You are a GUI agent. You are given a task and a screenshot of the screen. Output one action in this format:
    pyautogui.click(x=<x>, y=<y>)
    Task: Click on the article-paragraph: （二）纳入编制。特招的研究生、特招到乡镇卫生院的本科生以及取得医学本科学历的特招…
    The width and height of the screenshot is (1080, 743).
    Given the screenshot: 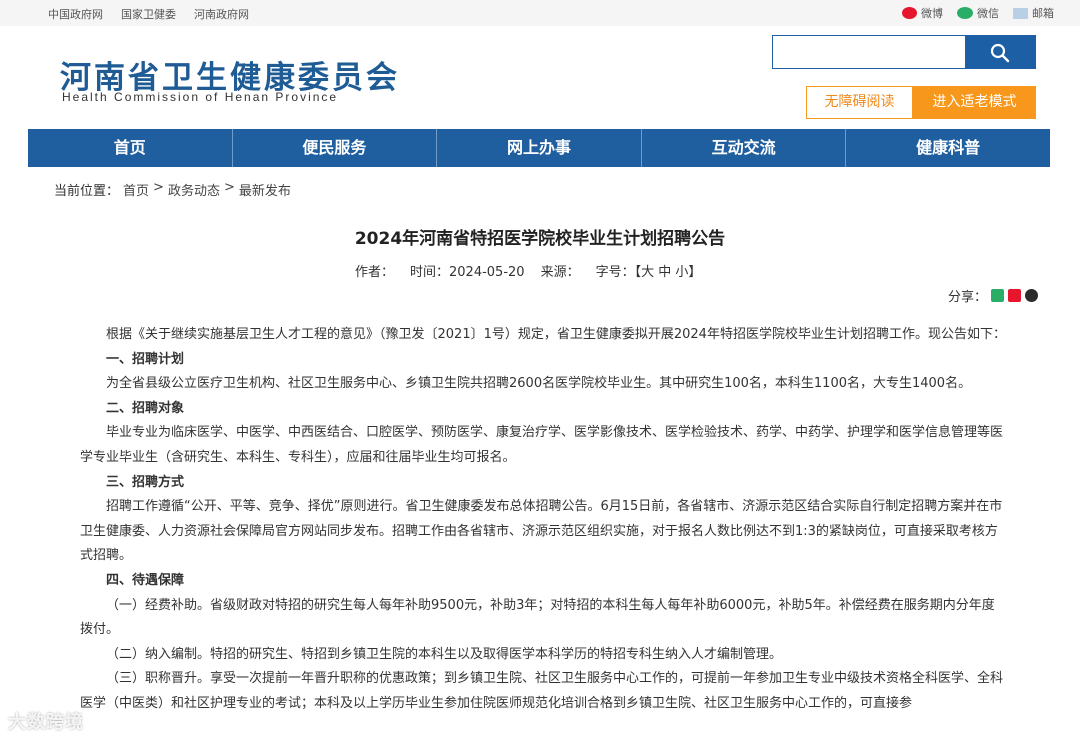 What is the action you would take?
    pyautogui.click(x=444, y=654)
    